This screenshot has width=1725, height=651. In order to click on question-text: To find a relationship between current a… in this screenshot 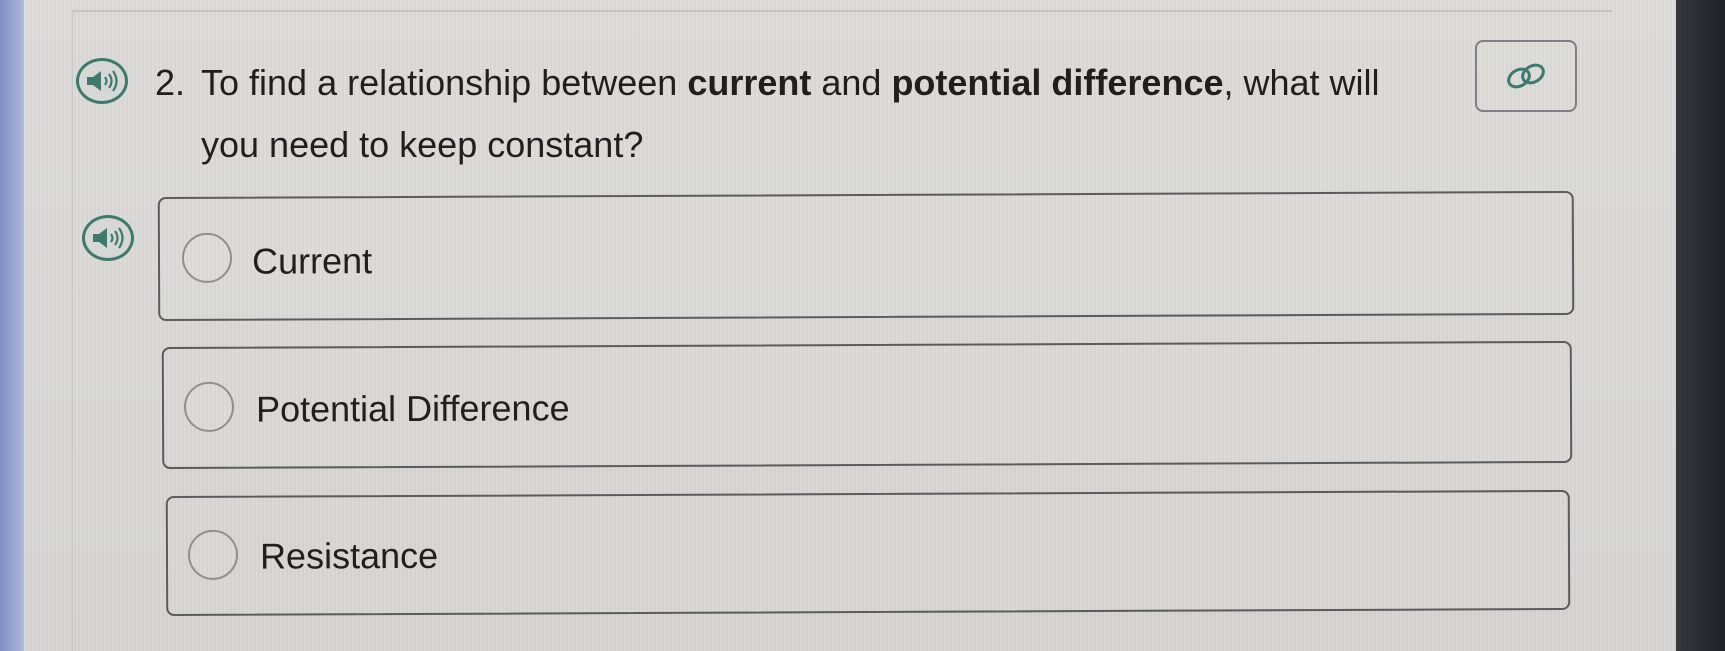, I will do `click(790, 114)`.